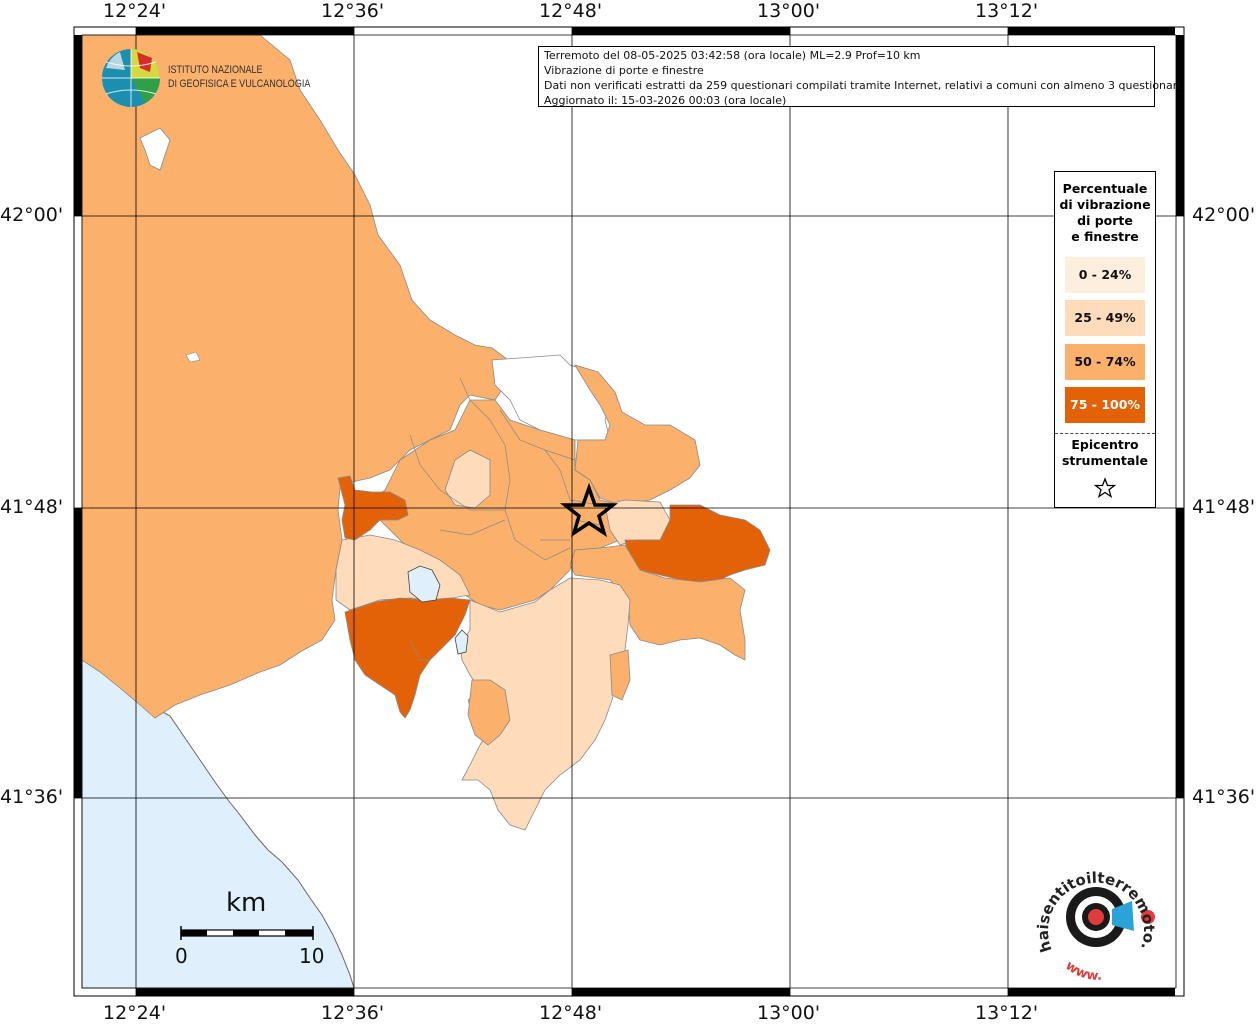 This screenshot has height=1024, width=1257. Describe the element at coordinates (1007, 1013) in the screenshot. I see `bottom-lon-label-5: 13°12'` at that location.